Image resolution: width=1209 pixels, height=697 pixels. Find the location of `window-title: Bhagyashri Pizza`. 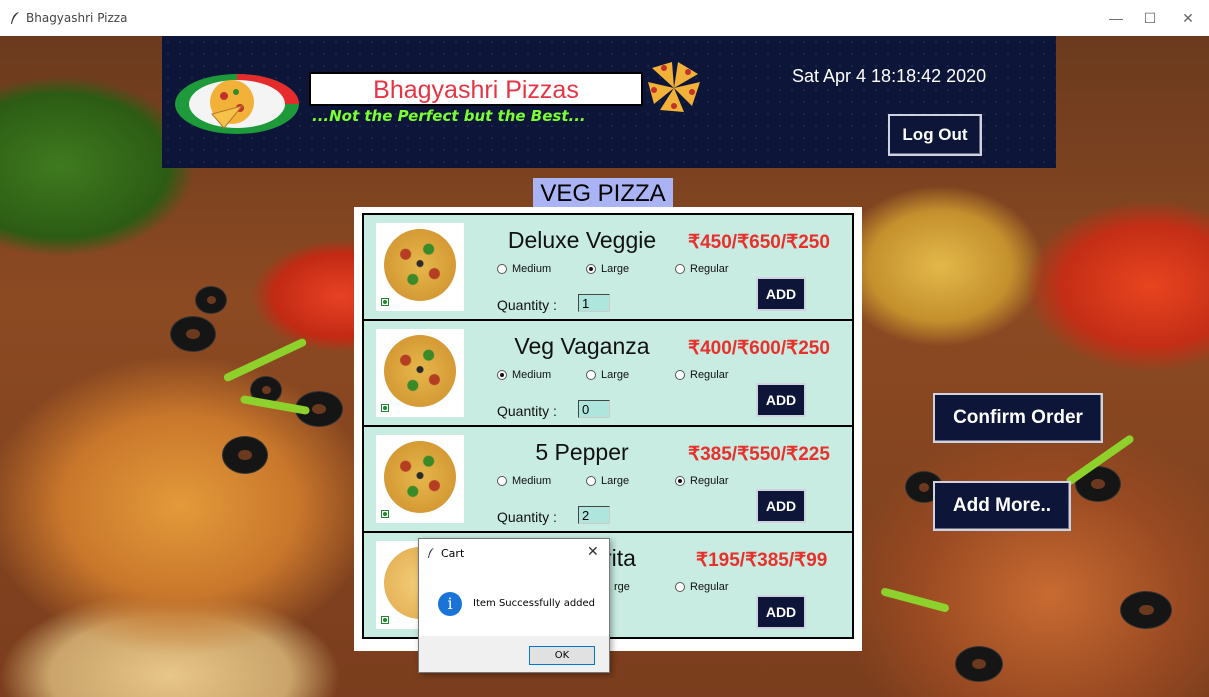

window-title: Bhagyashri Pizza is located at coordinates (77, 18).